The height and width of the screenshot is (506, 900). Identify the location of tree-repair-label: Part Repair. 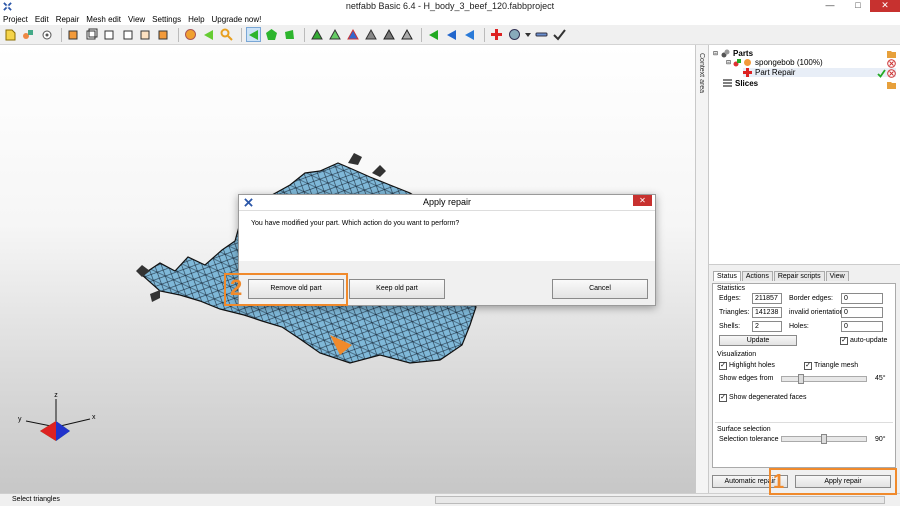
(775, 72).